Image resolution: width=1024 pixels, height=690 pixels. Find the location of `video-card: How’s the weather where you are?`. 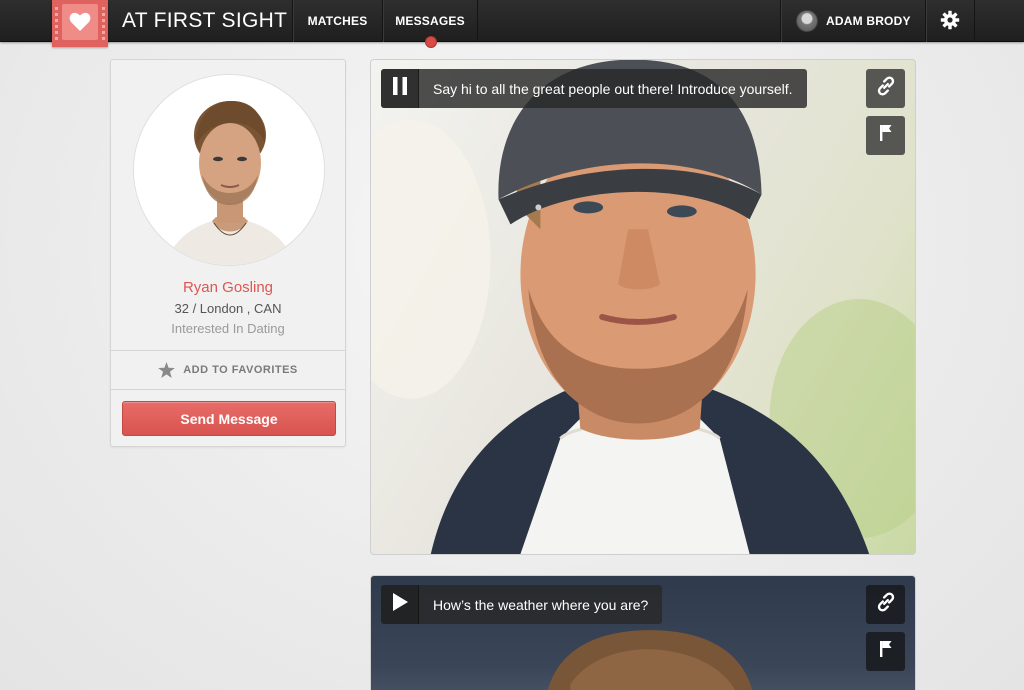

video-card: How’s the weather where you are? is located at coordinates (643, 632).